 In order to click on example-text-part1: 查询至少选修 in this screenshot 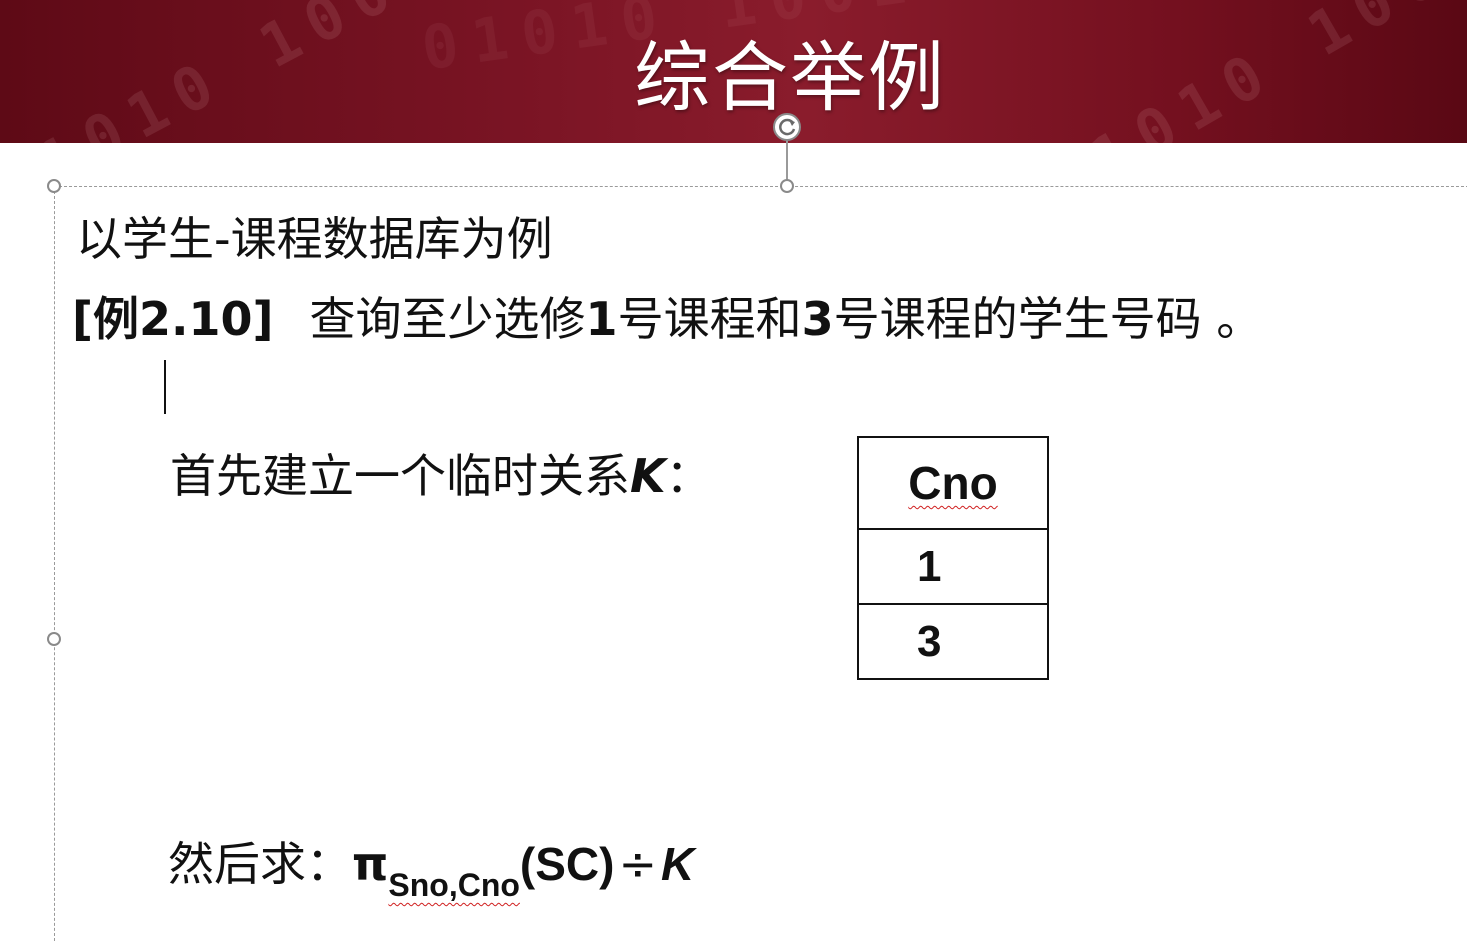, I will do `click(447, 319)`.